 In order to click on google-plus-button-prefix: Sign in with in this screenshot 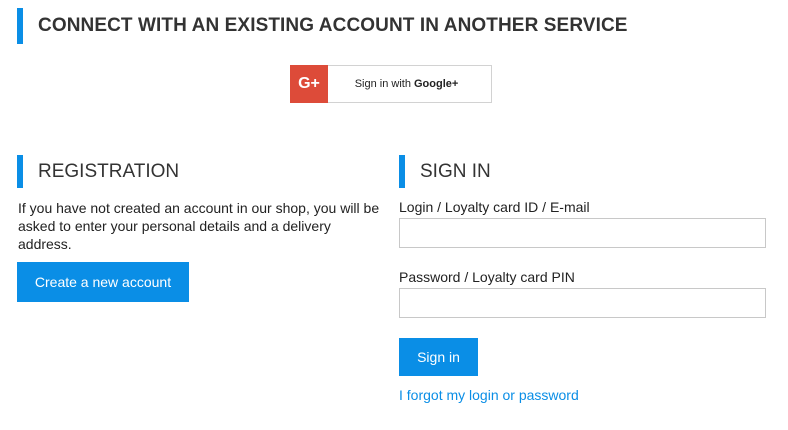, I will do `click(384, 84)`.